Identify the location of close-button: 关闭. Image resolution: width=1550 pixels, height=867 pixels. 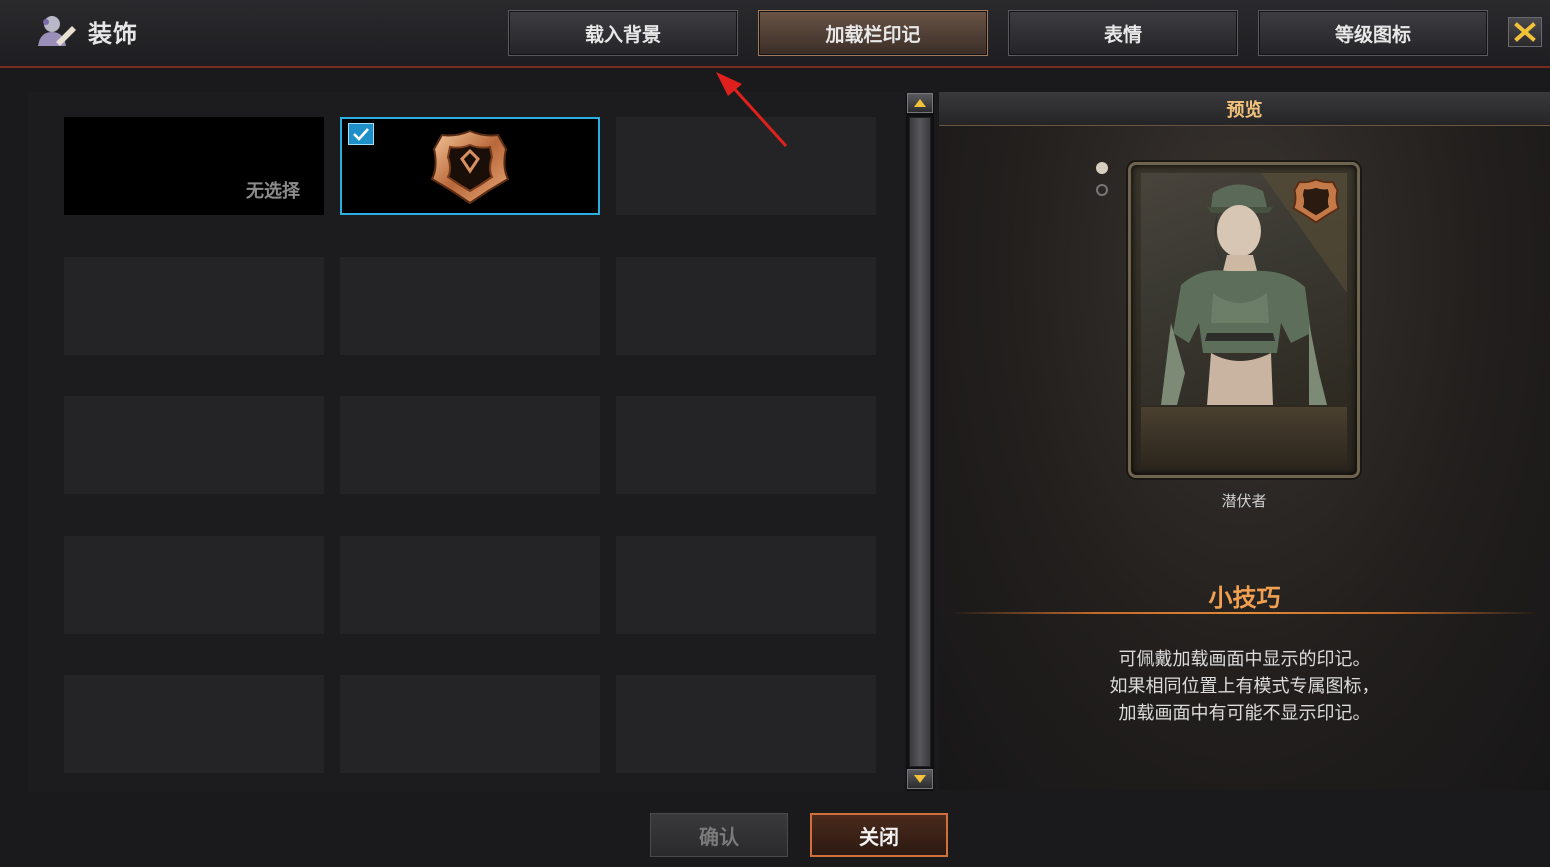
(879, 835).